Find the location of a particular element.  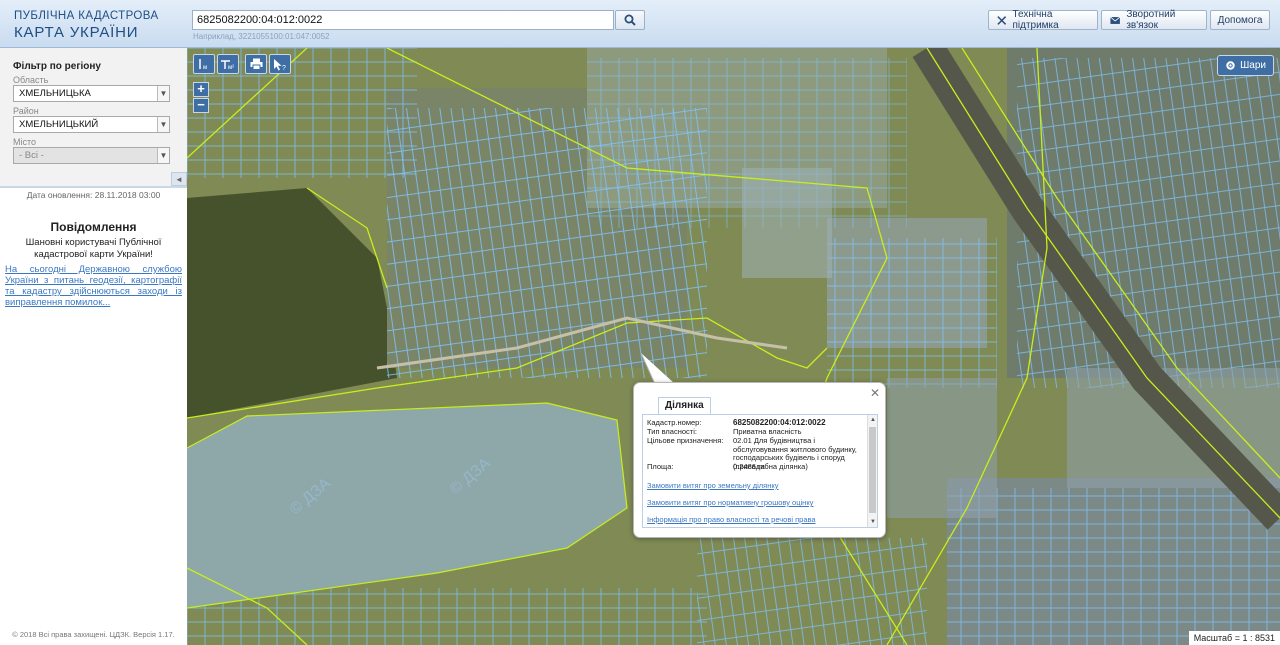

logo: ПУБЛІЧНА КАДАСТРОВА КАРТА УКРАЇНИ is located at coordinates (86, 25).